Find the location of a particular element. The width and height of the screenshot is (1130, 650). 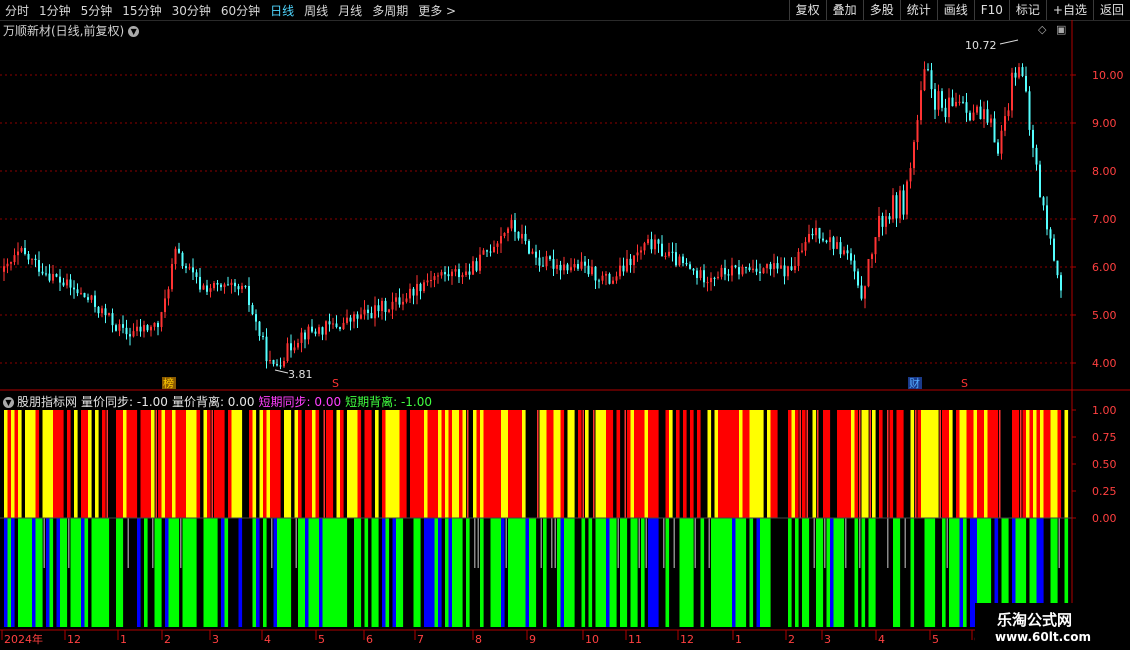

date-axis-label: 2 is located at coordinates (167, 639).